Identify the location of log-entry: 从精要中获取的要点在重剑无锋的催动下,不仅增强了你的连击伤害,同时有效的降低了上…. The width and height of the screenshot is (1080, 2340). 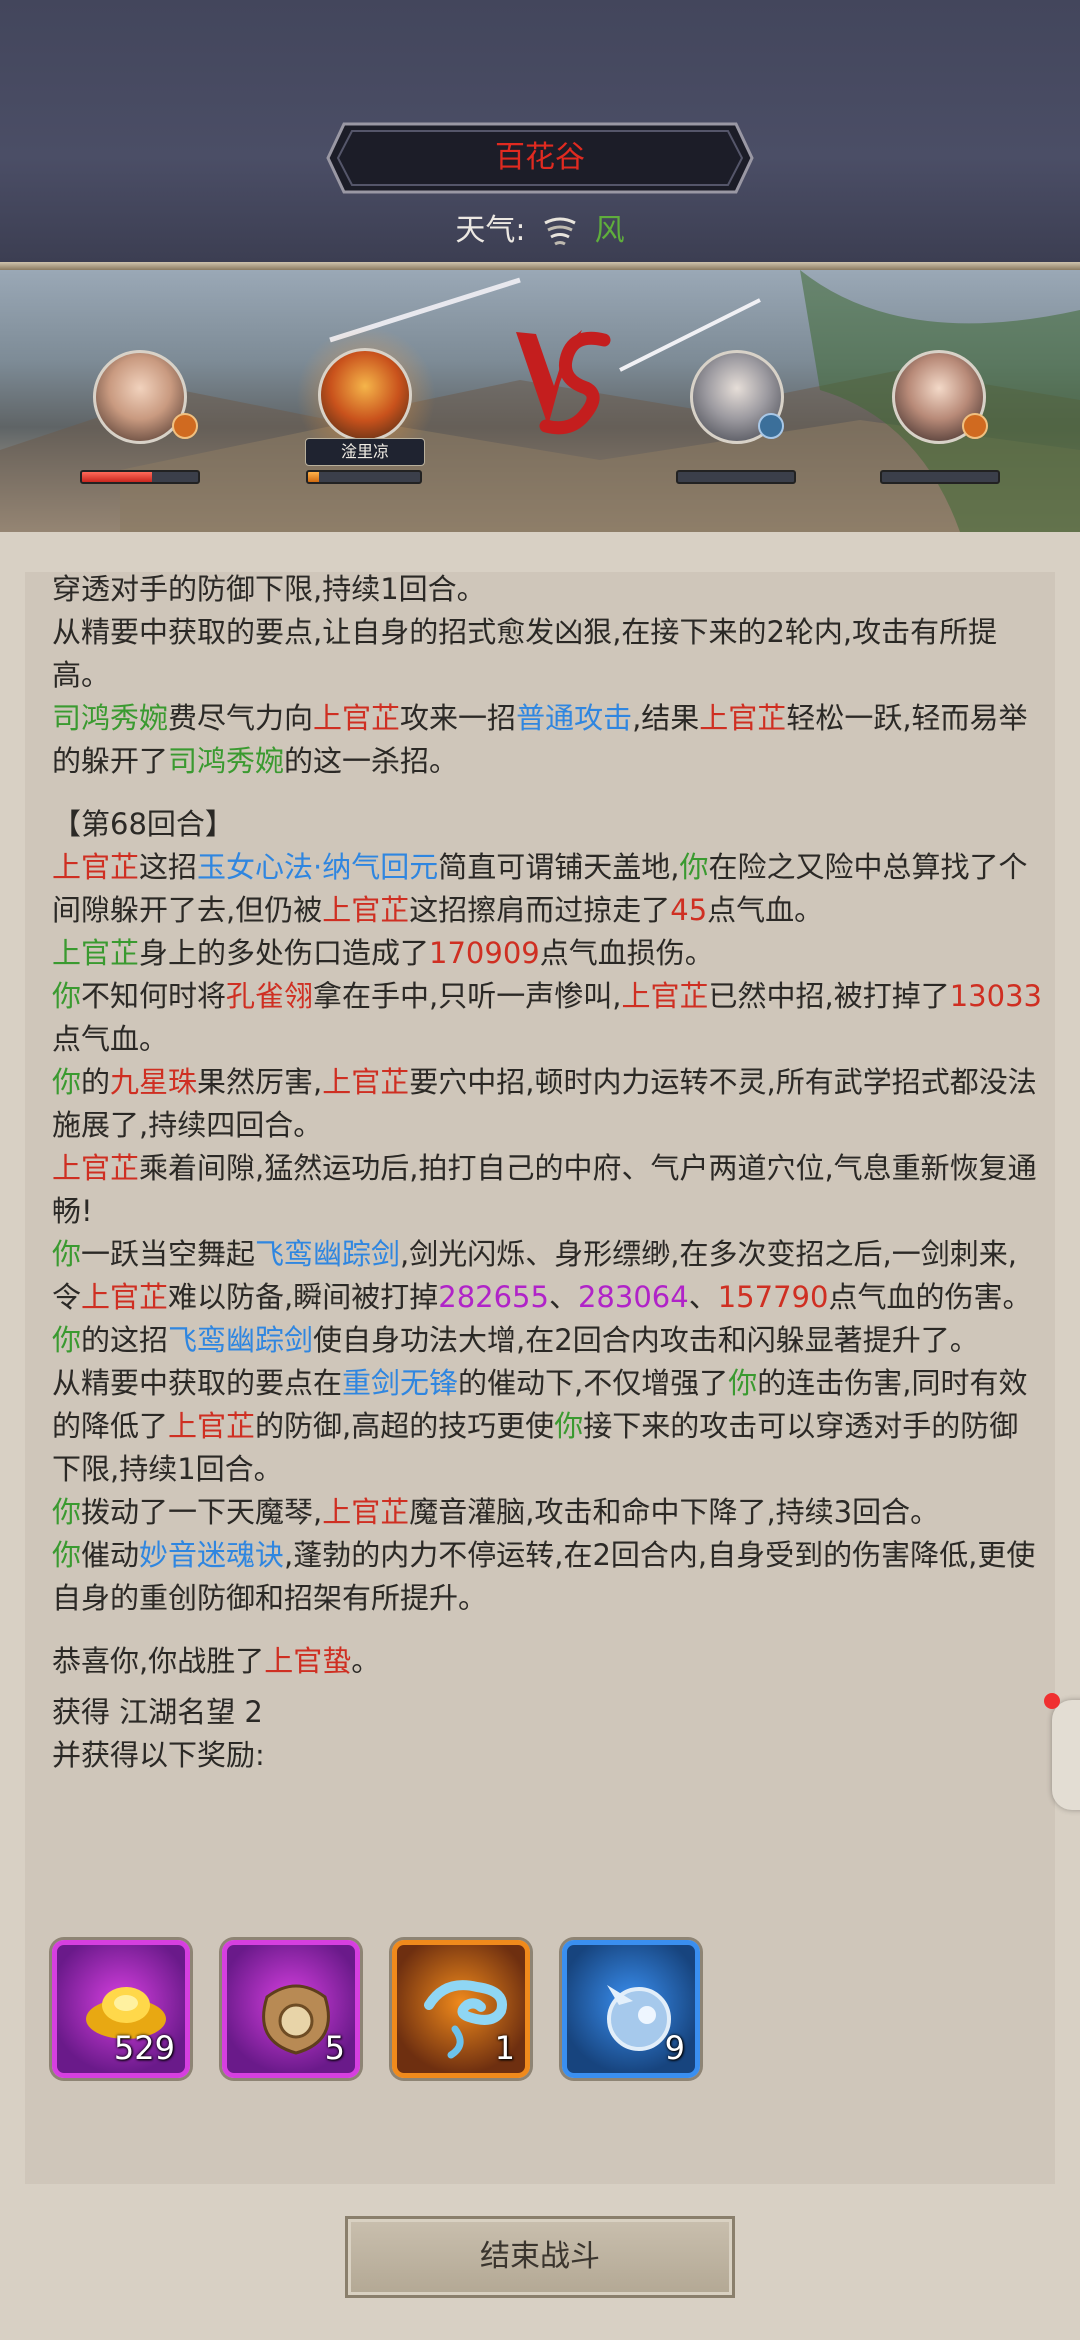
(540, 1426).